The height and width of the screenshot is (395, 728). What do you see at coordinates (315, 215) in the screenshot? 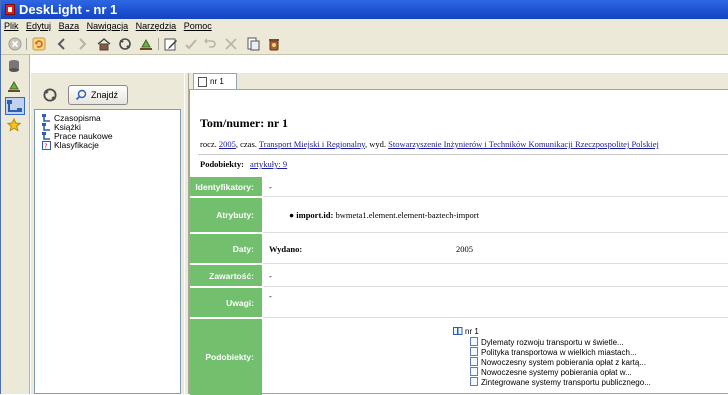
I see `attribute-key: import.id:` at bounding box center [315, 215].